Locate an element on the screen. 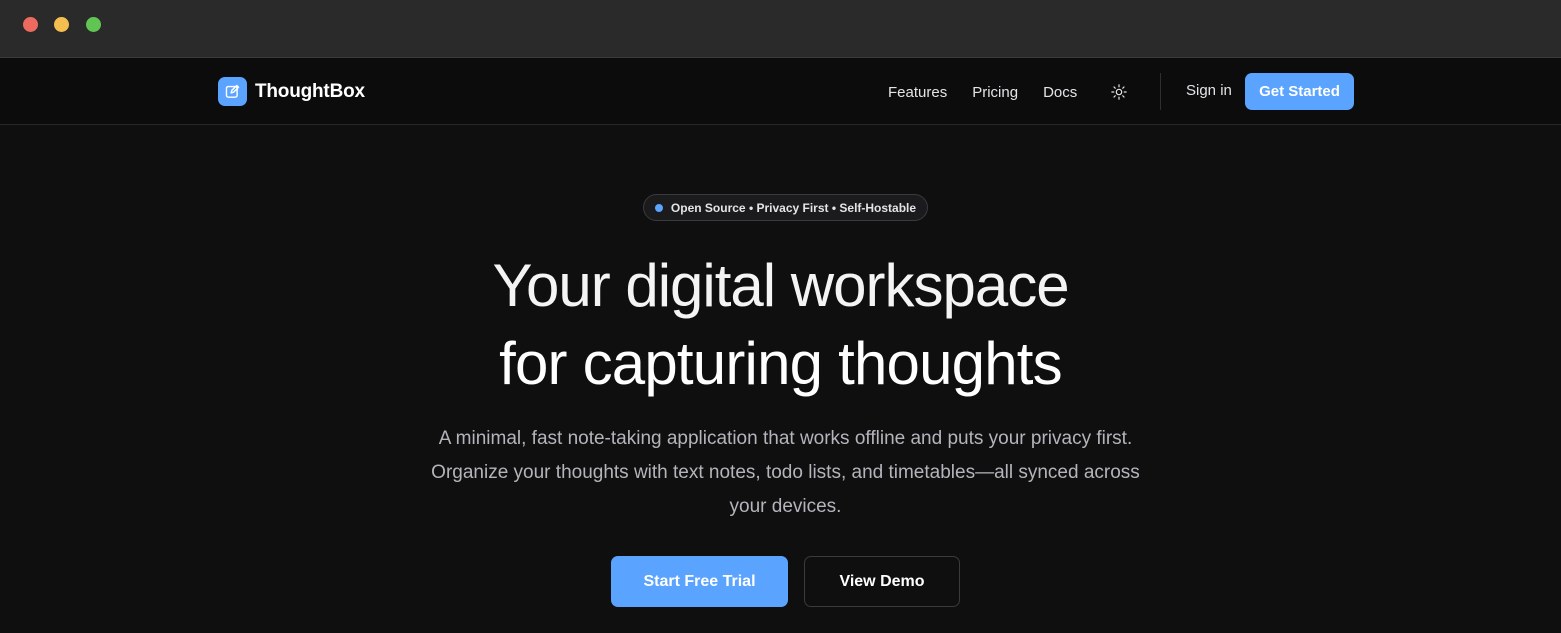 This screenshot has height=633, width=1561. window-titlebar is located at coordinates (780, 29).